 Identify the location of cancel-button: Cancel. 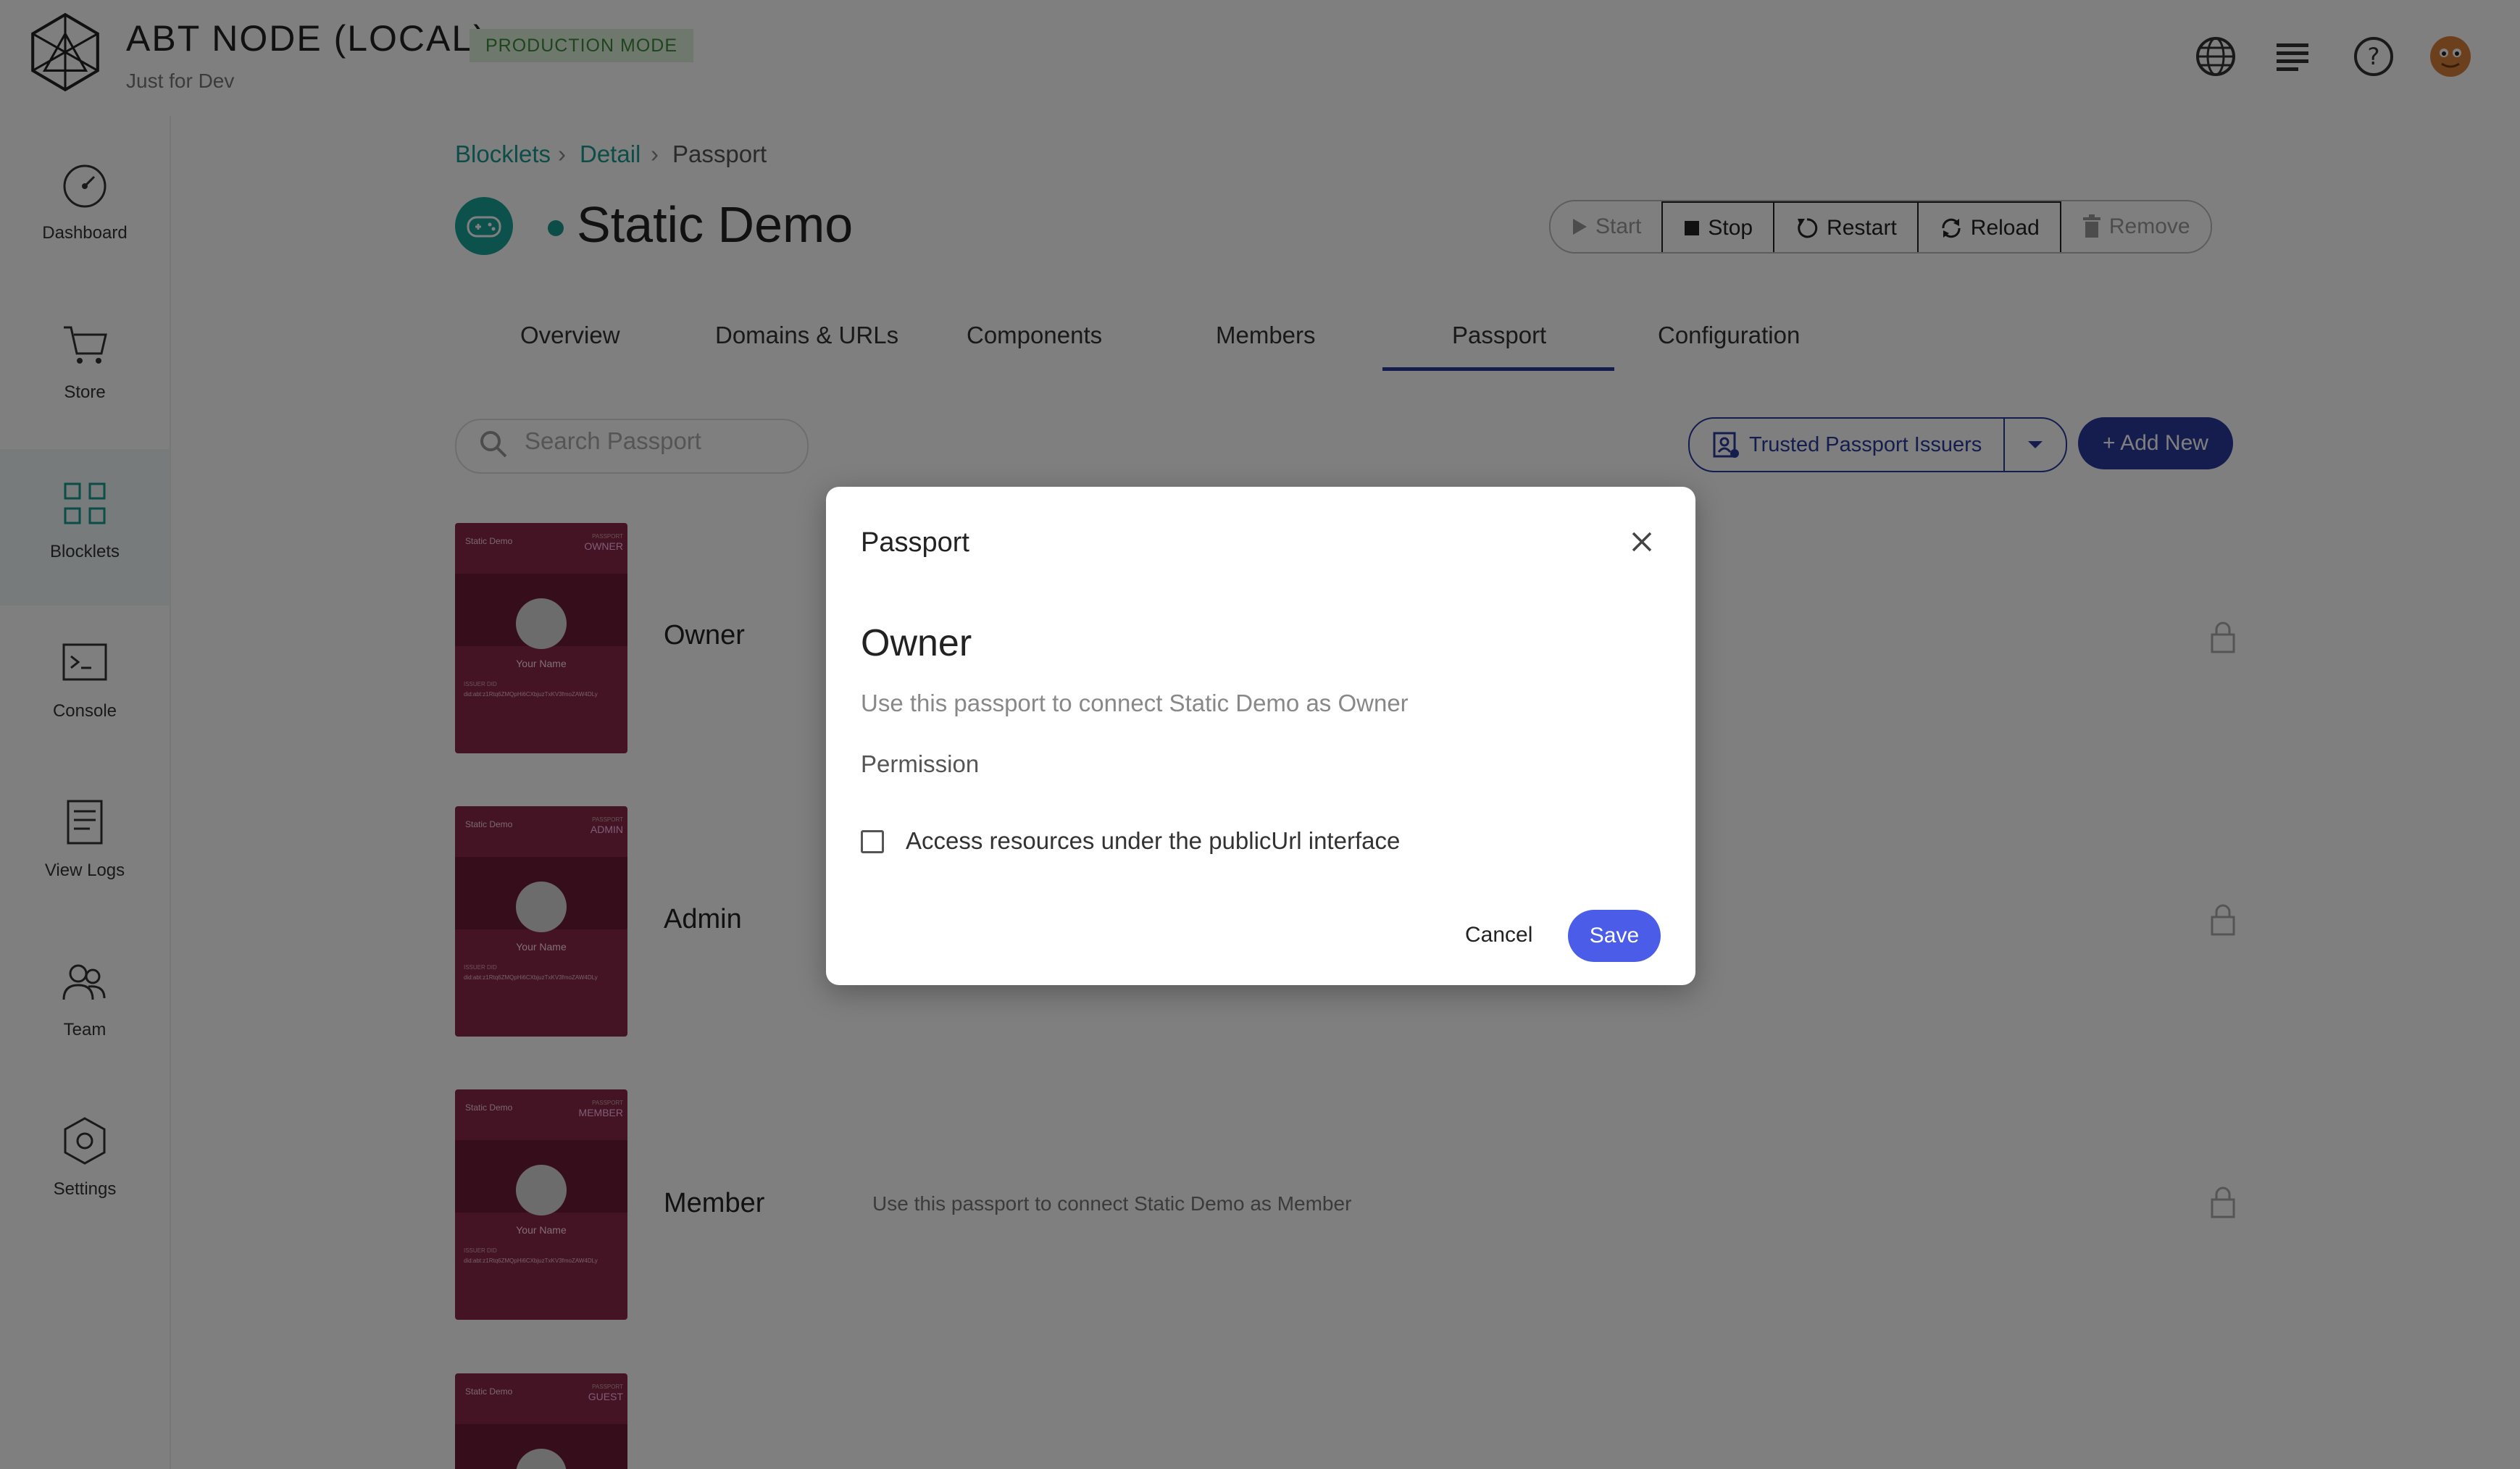
(1498, 935).